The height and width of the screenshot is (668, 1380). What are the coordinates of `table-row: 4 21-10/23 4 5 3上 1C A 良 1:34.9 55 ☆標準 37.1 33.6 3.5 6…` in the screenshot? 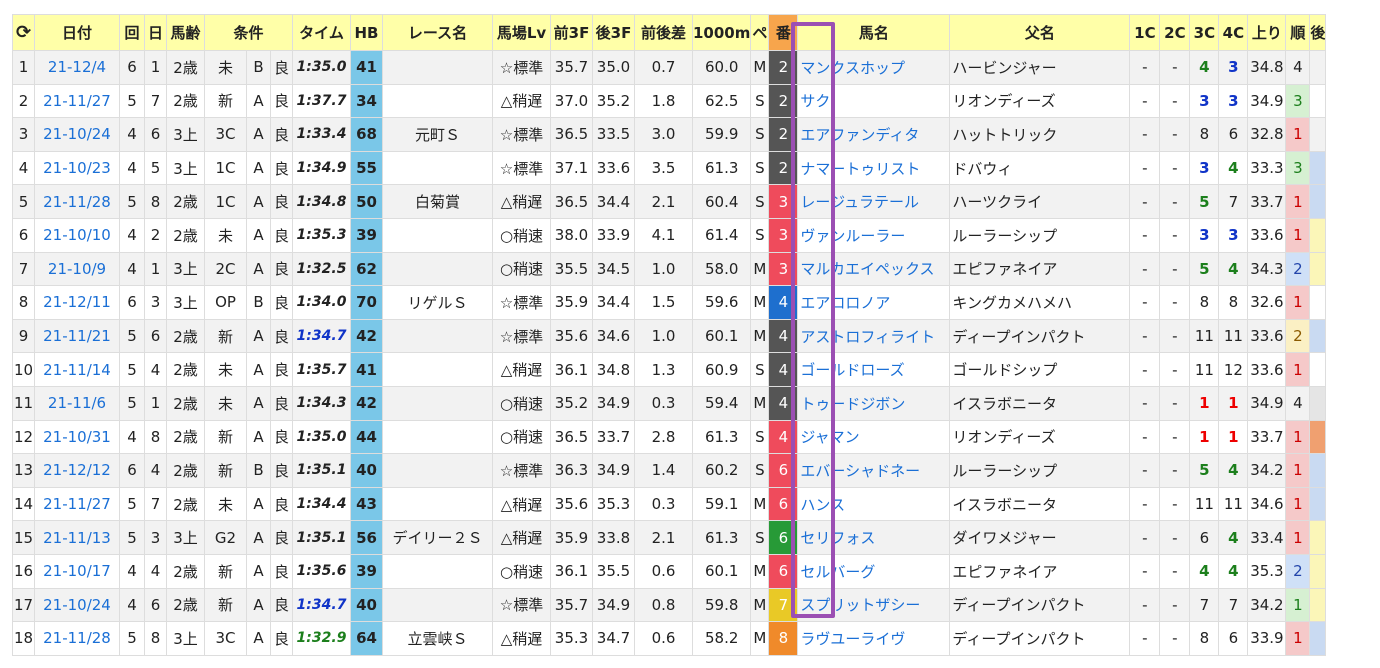 It's located at (669, 168).